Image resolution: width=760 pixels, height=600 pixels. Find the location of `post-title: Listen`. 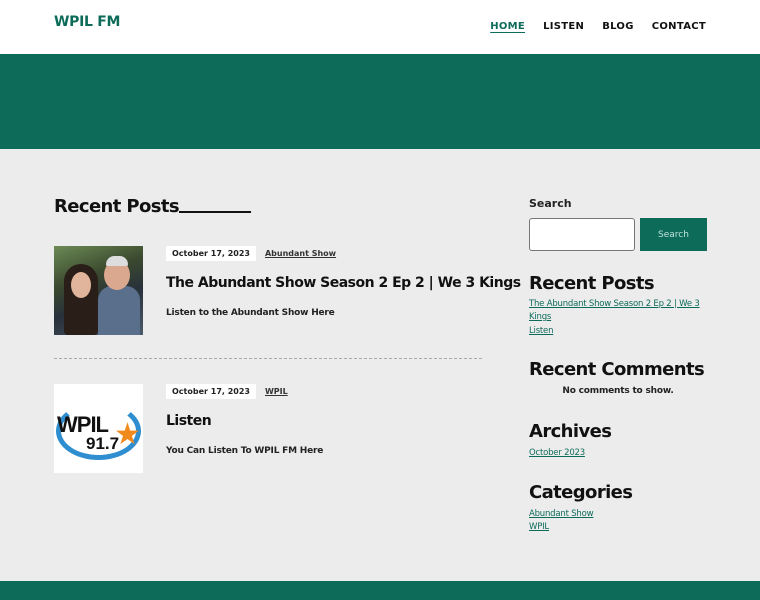

post-title: Listen is located at coordinates (189, 421).